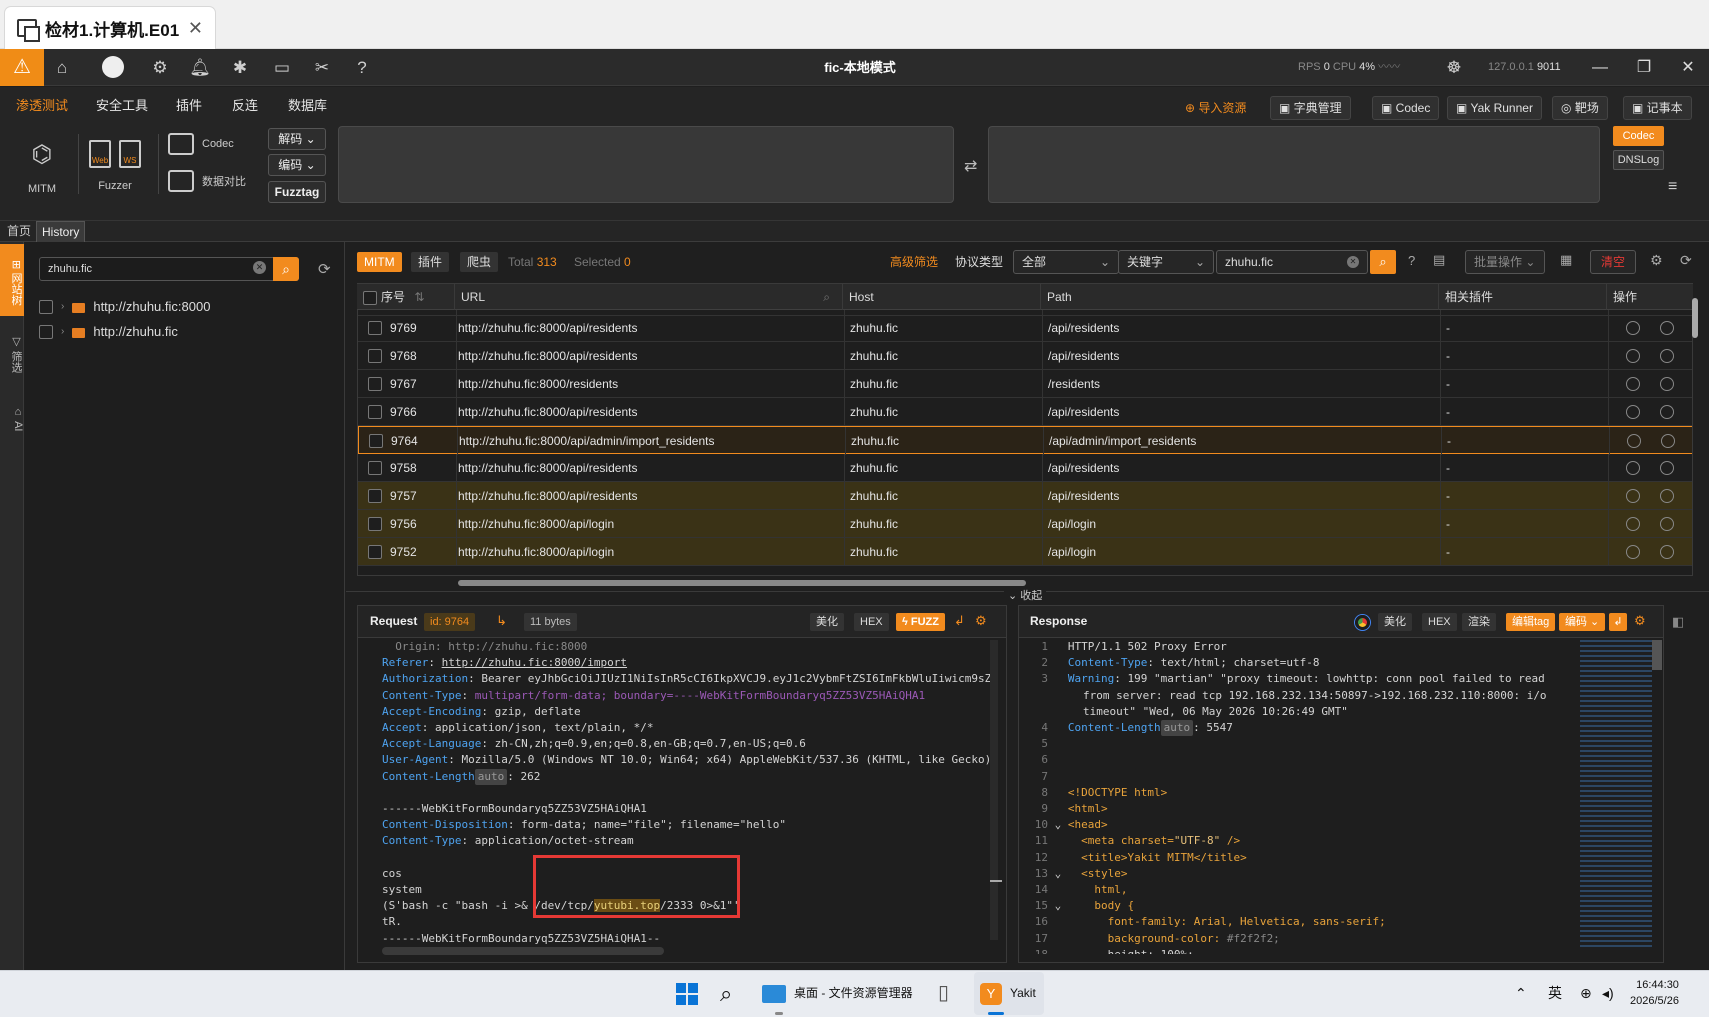 Image resolution: width=1709 pixels, height=1017 pixels. Describe the element at coordinates (1292, 262) in the screenshot. I see `keyword-search-input: zhuhu.fic ✕` at that location.